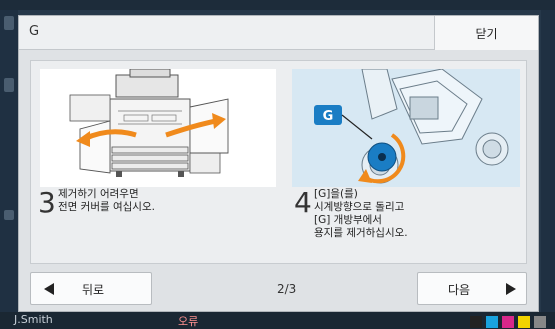 Image resolution: width=555 pixels, height=329 pixels. I want to click on printer-front-cover-icon, so click(149, 122).